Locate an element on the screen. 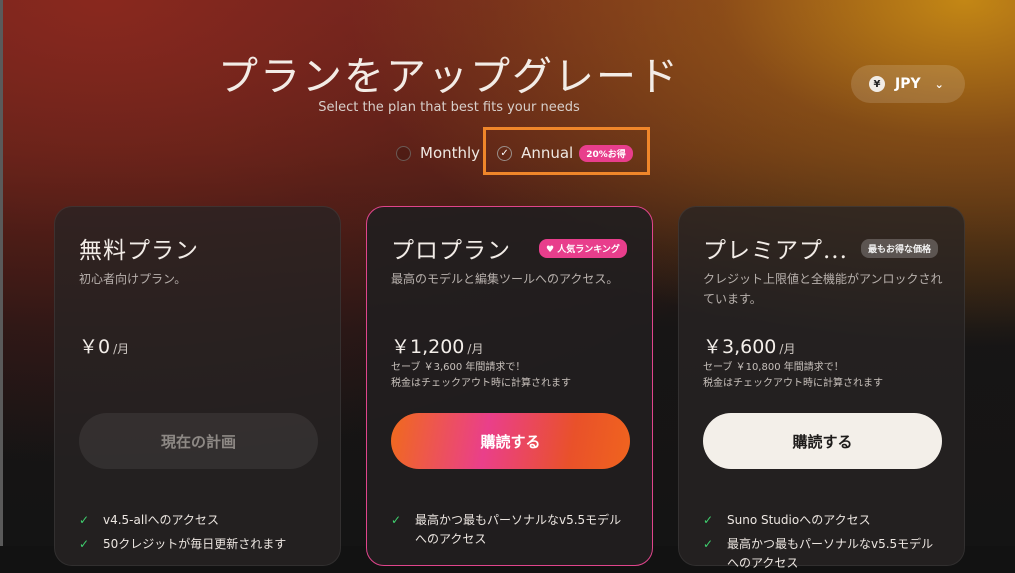 Image resolution: width=1015 pixels, height=573 pixels. current-plan-button: 現在の計画 is located at coordinates (198, 441).